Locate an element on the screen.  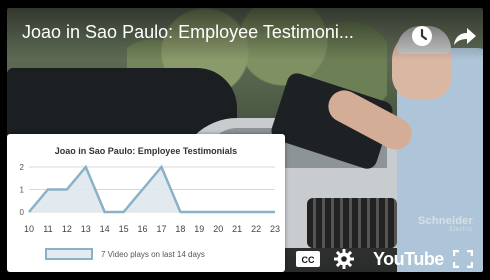
chart-legend: 7 Video plays on last 14 days is located at coordinates (125, 254).